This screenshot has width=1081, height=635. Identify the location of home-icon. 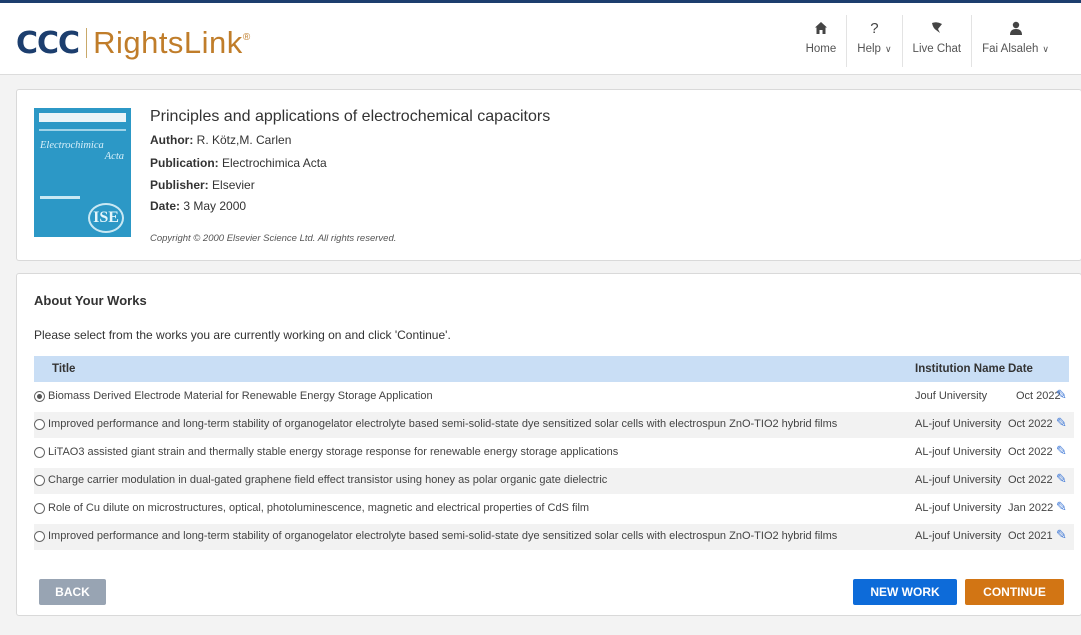
(821, 29).